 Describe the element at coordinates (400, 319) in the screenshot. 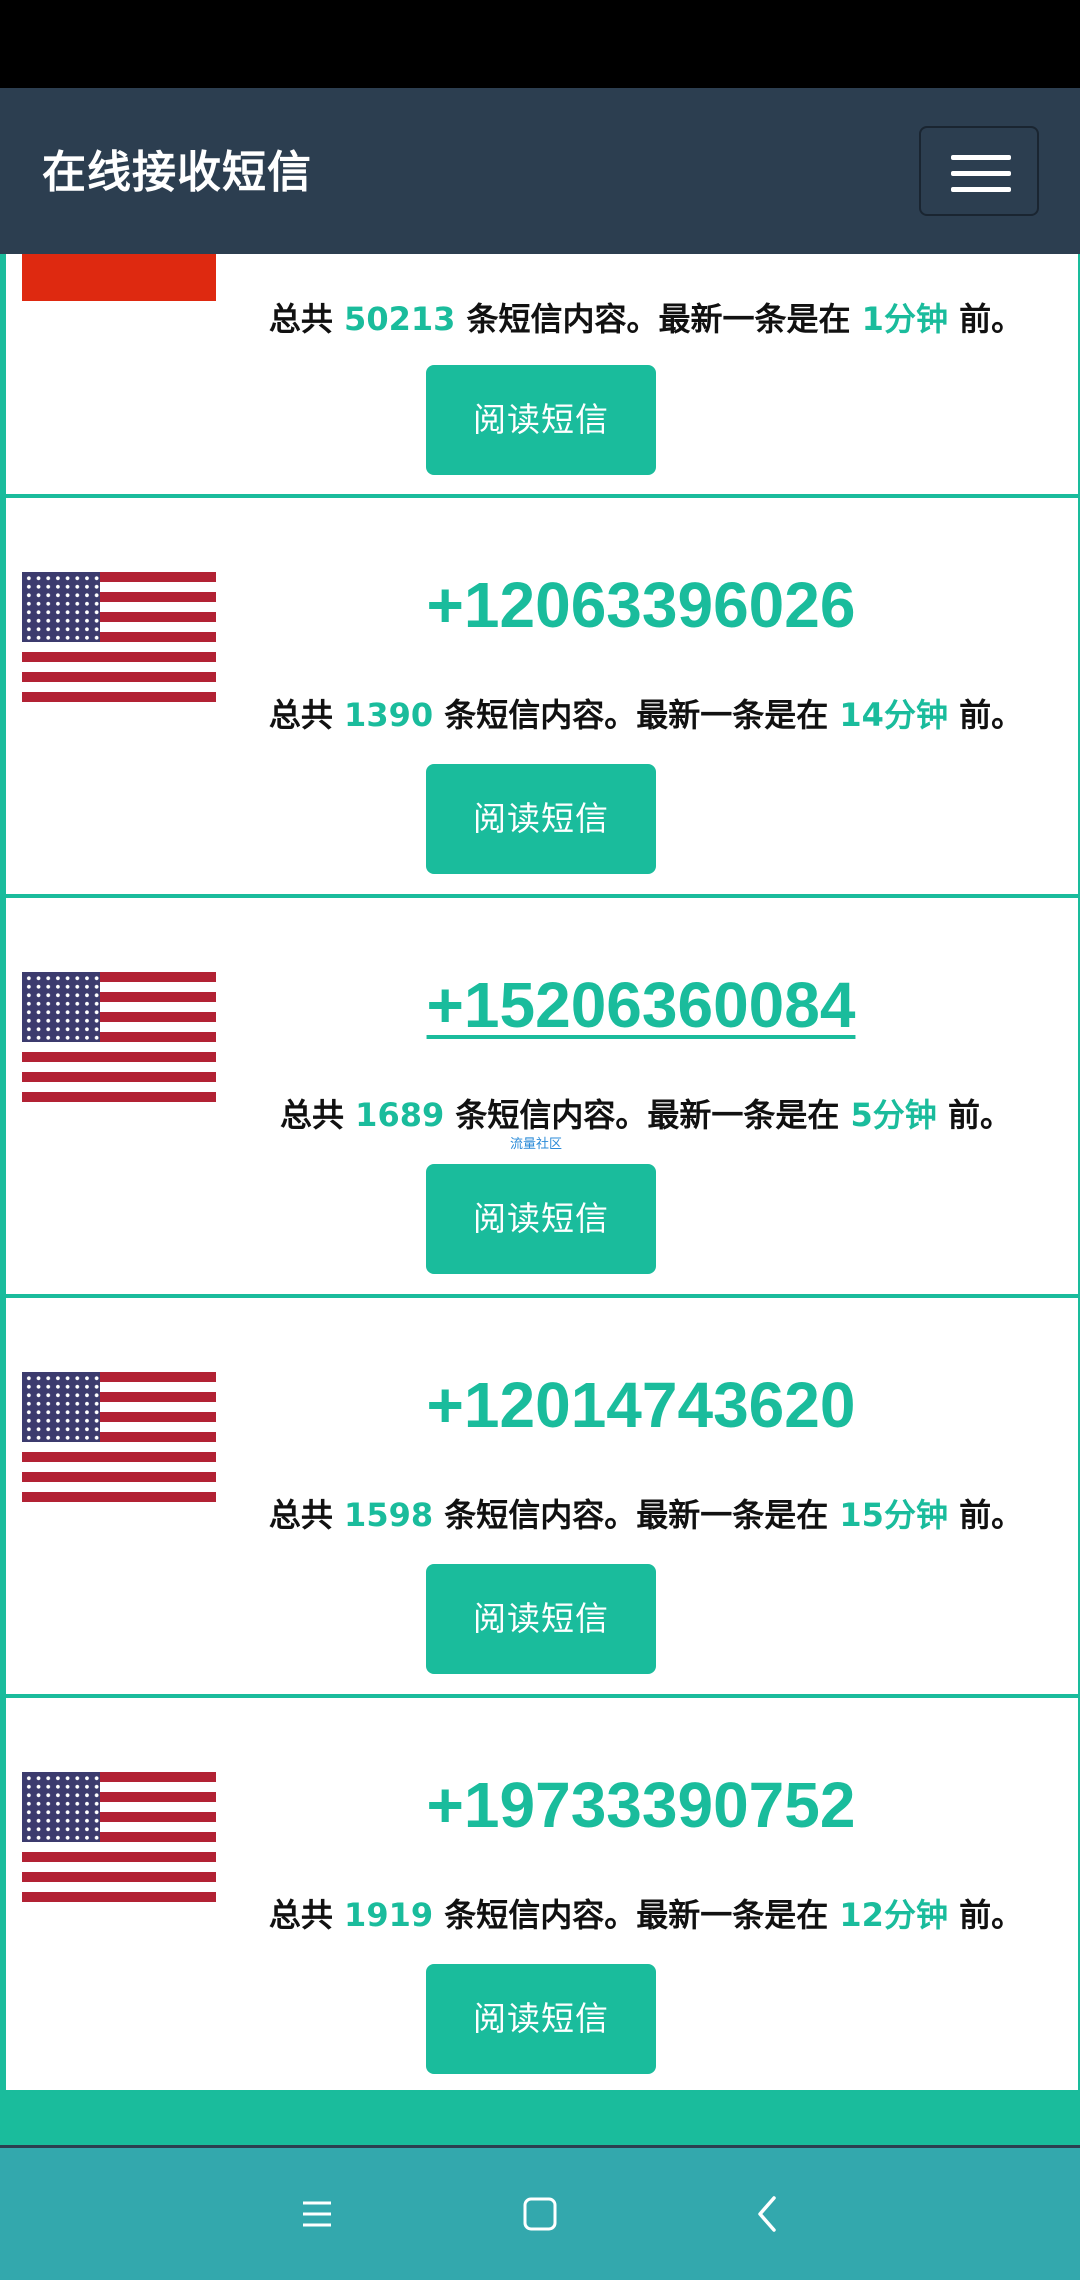

I see `sms-count: 50213` at that location.